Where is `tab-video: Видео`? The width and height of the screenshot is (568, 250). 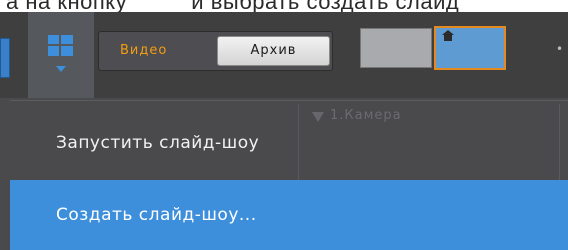
tab-video: Видео is located at coordinates (159, 51).